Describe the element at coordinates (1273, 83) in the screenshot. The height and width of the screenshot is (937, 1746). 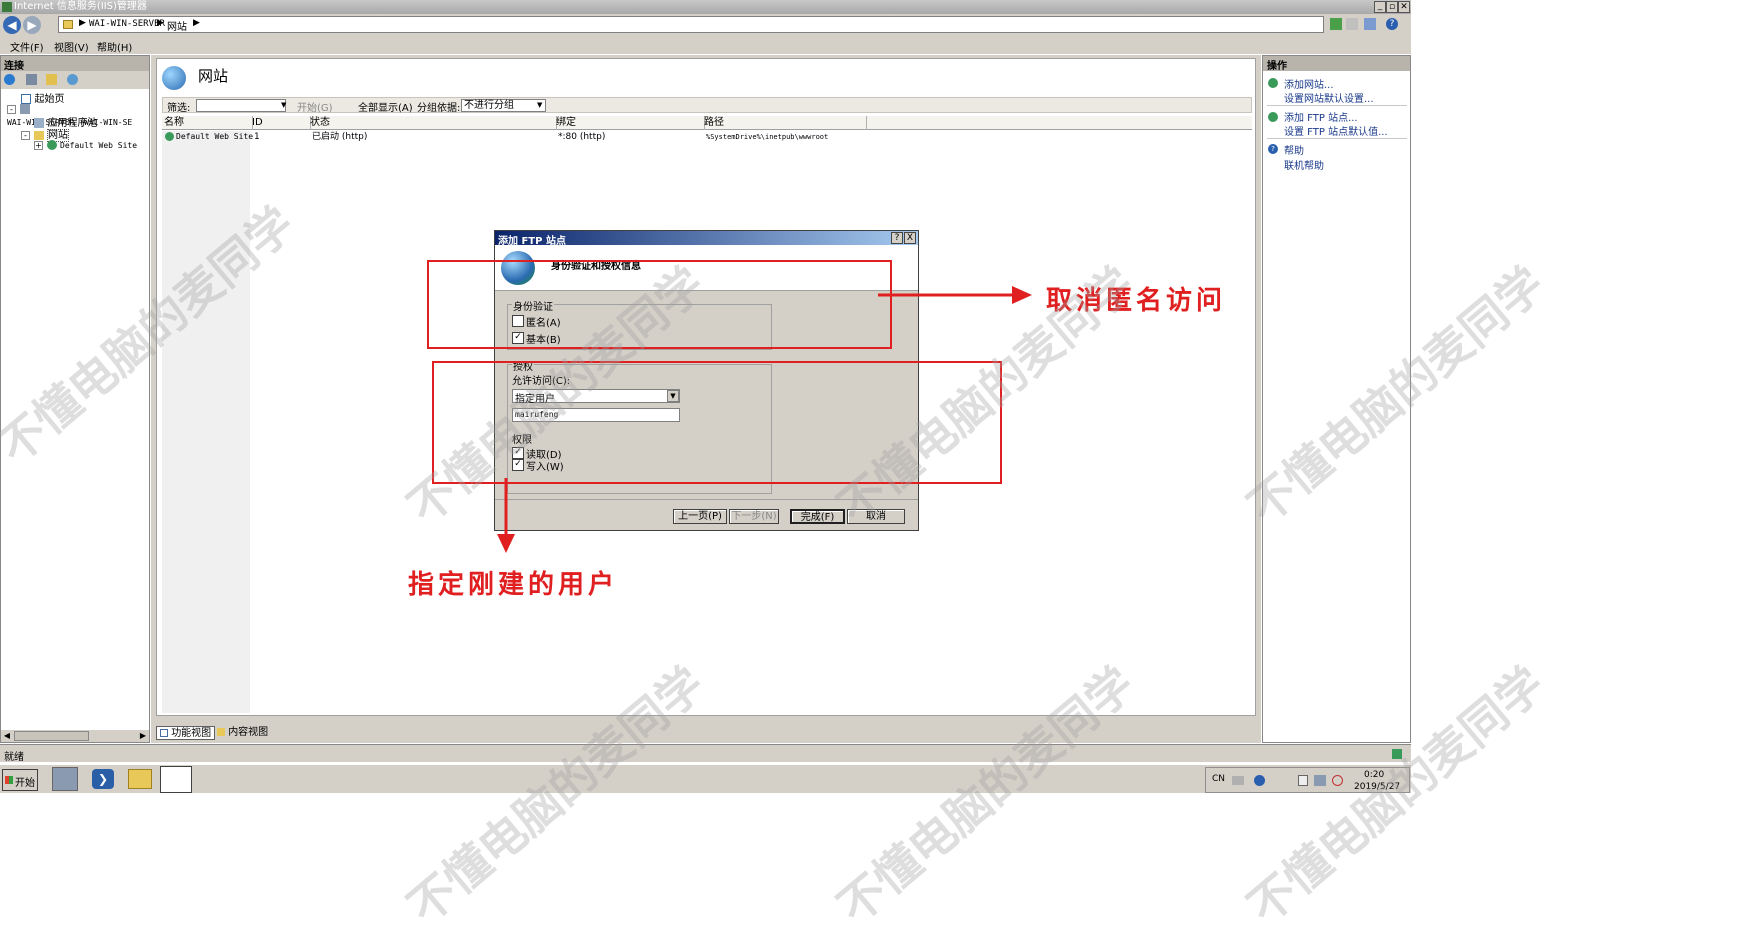
I see `add-site-icon` at that location.